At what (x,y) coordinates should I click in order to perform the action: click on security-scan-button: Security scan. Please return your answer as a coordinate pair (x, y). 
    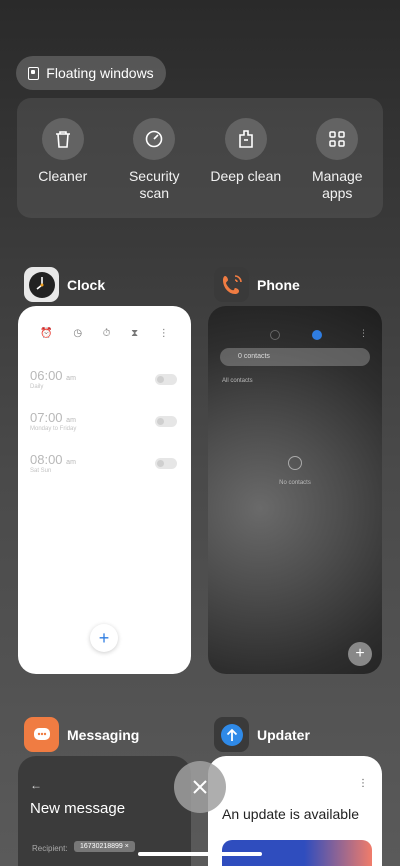
    Looking at the image, I should click on (155, 158).